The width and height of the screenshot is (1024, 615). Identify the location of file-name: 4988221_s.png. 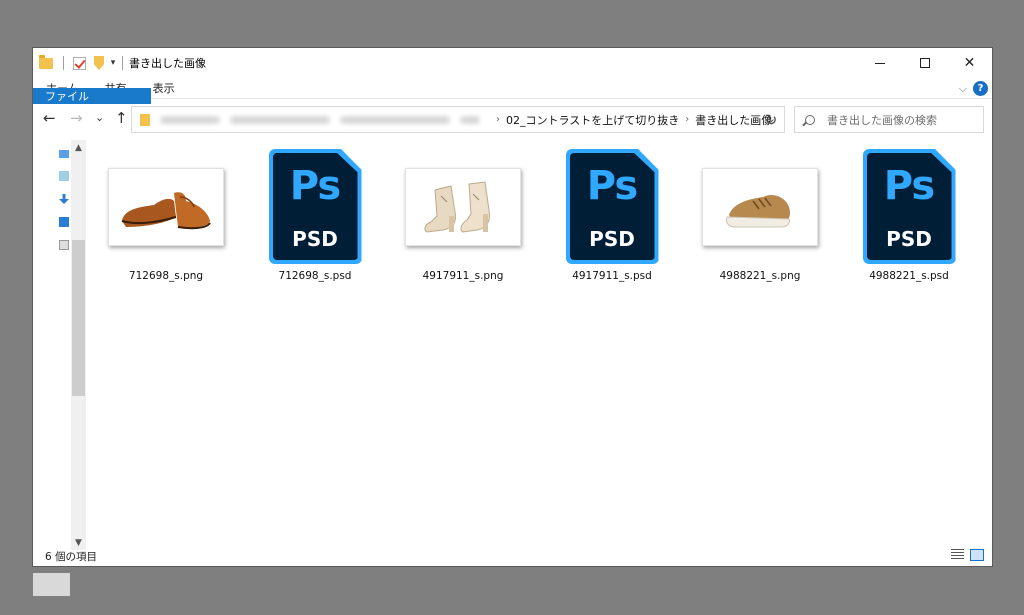
(760, 276).